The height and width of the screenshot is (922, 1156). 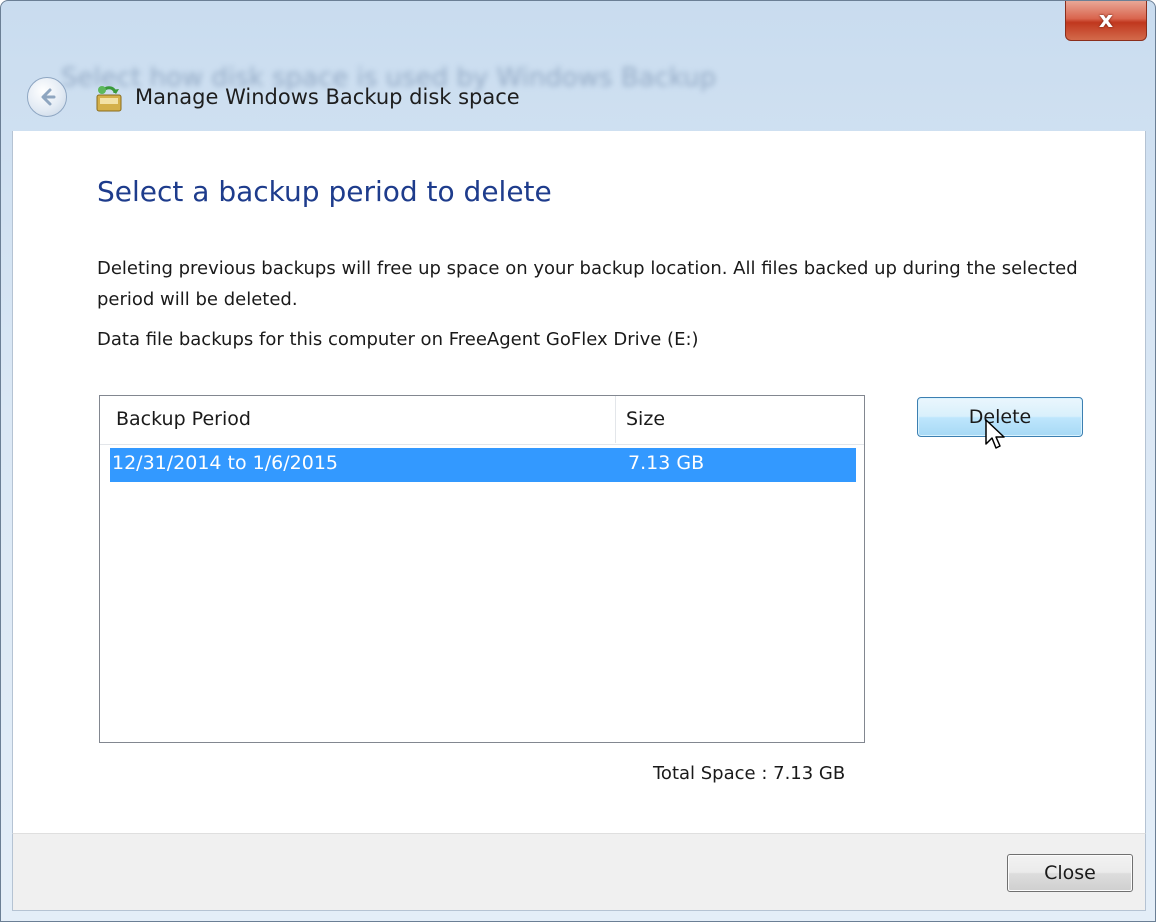 I want to click on window-title: Manage Windows Backup disk space, so click(x=327, y=97).